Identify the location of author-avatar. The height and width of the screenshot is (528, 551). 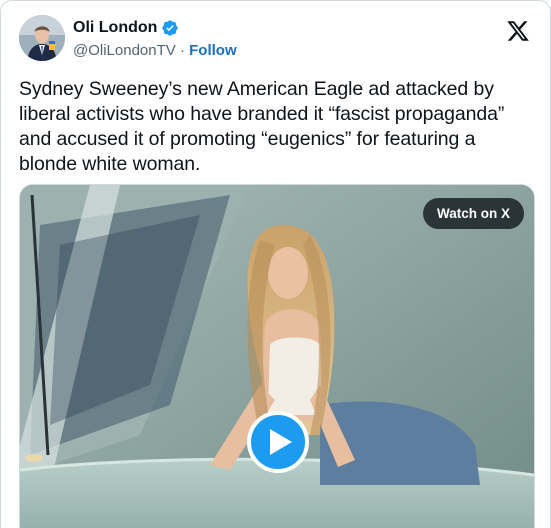
(42, 38).